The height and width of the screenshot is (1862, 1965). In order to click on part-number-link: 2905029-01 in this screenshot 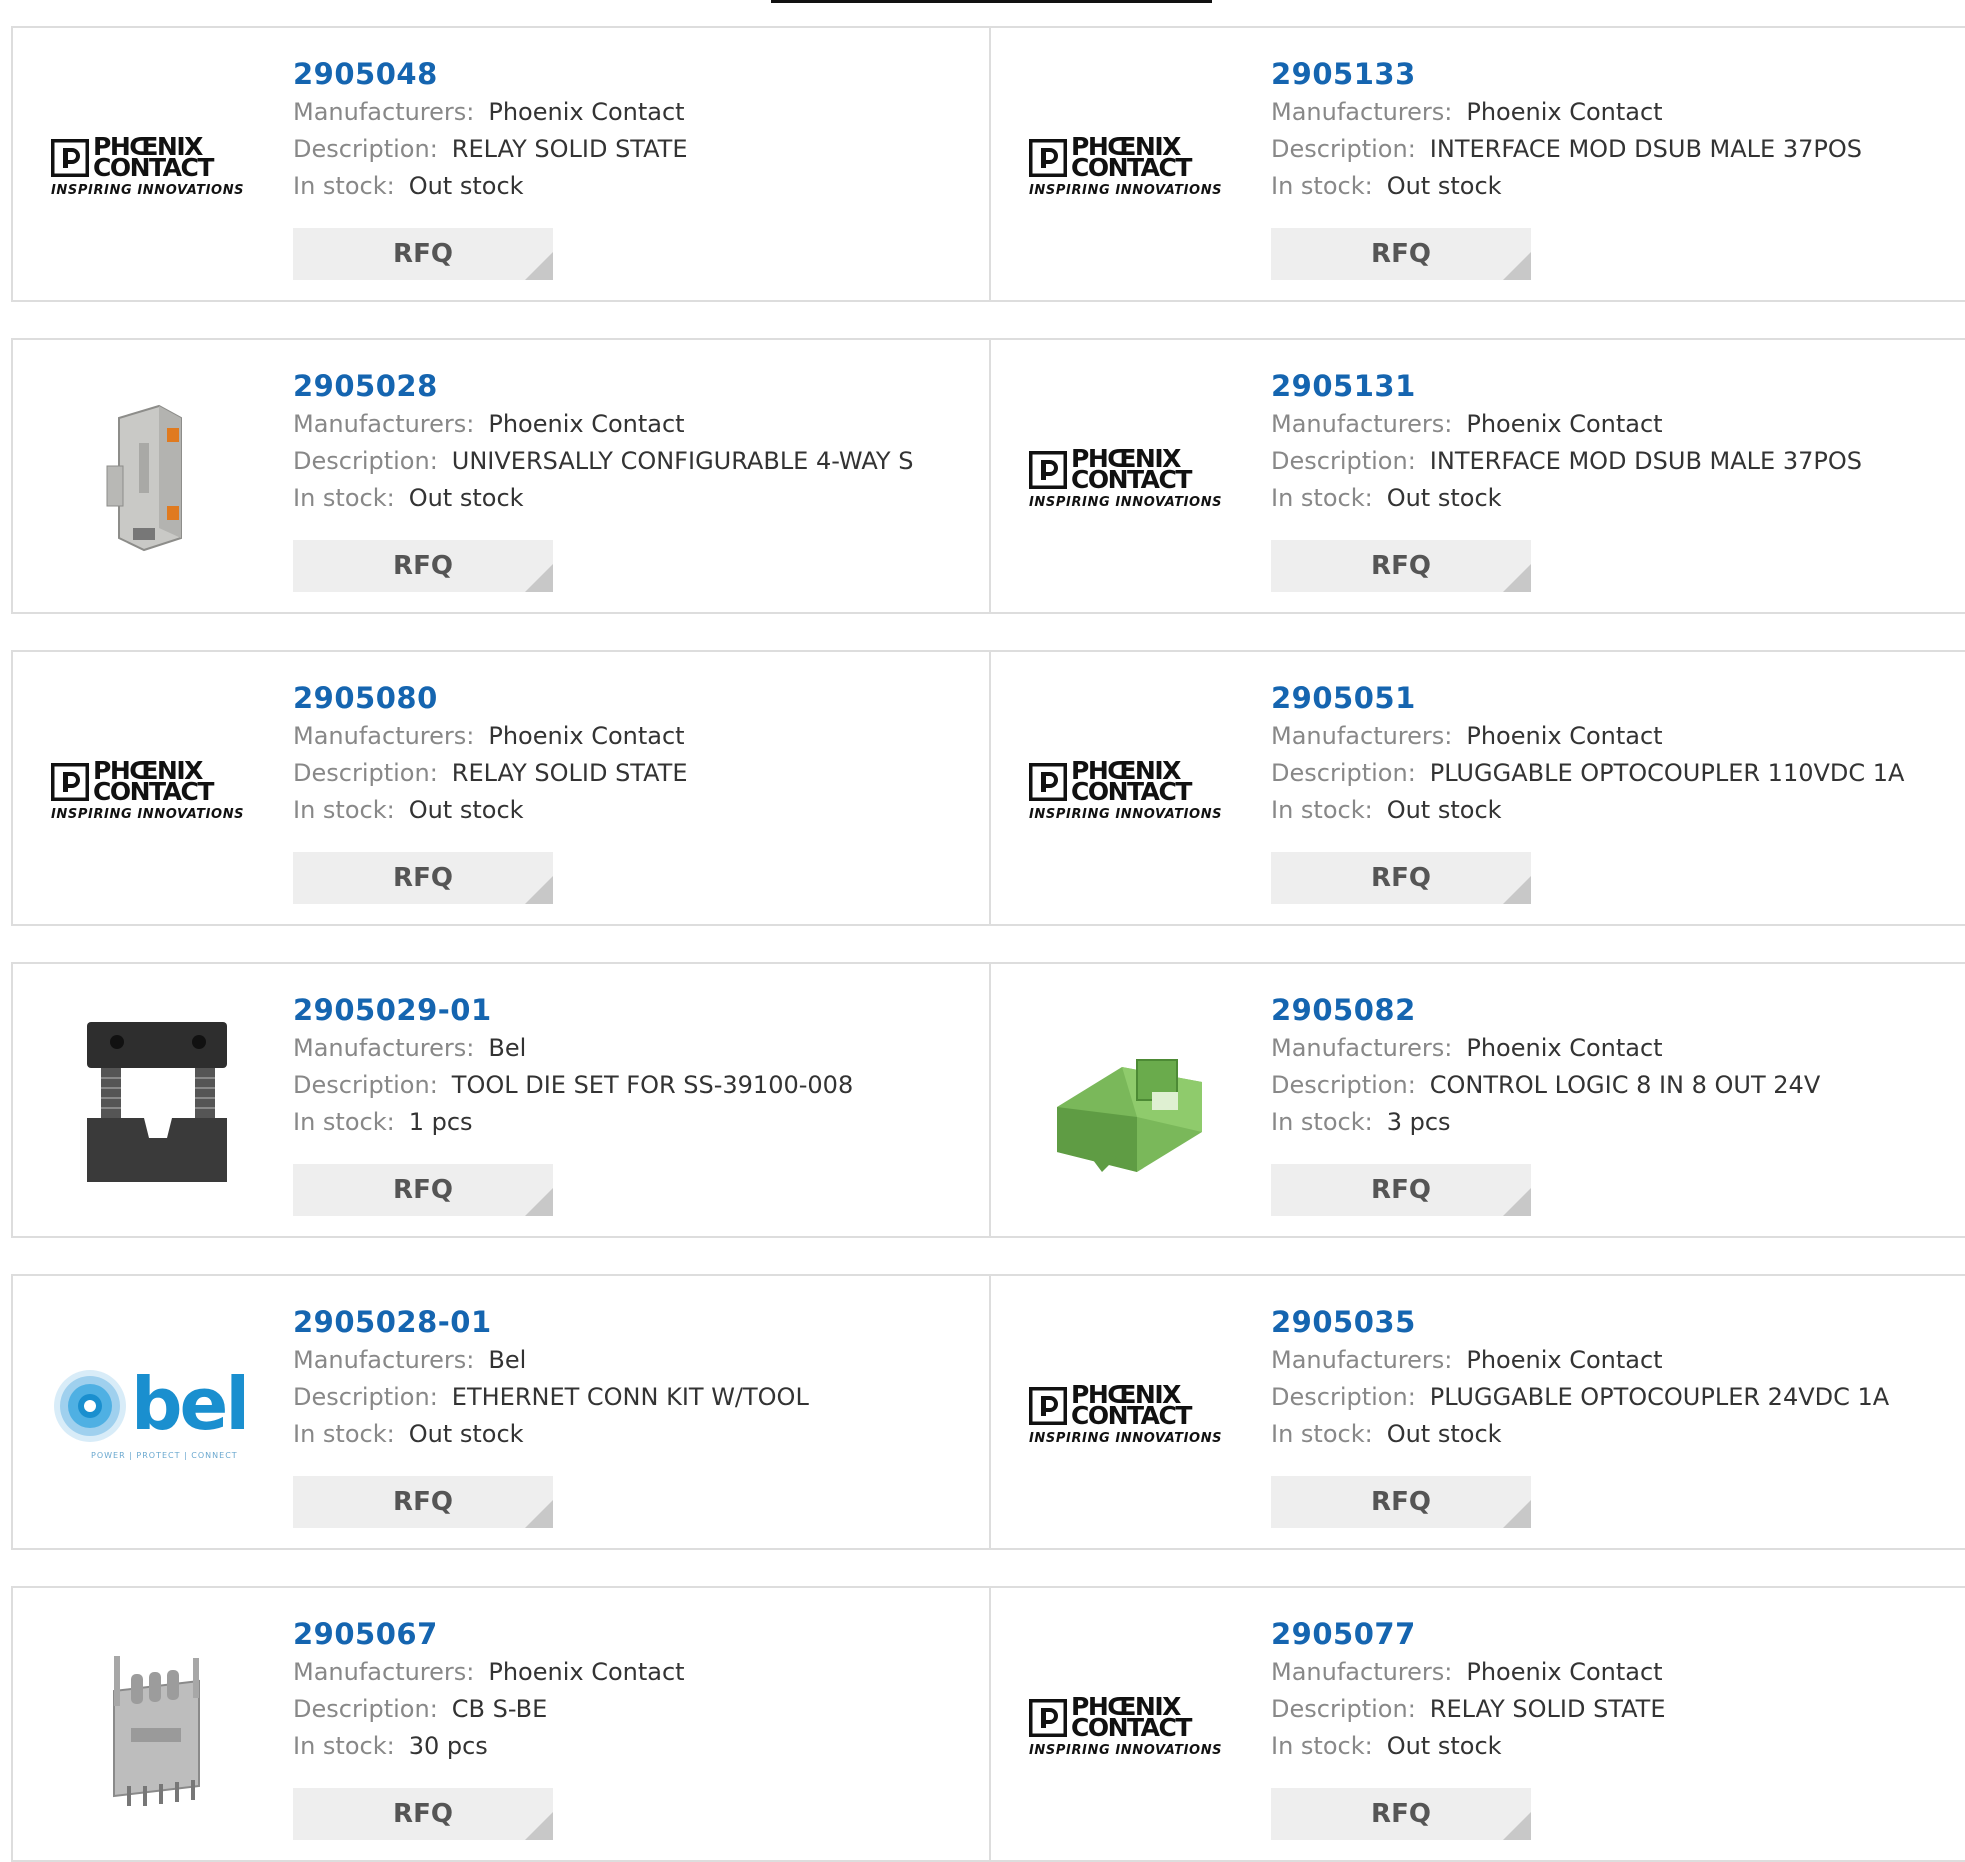, I will do `click(636, 1010)`.